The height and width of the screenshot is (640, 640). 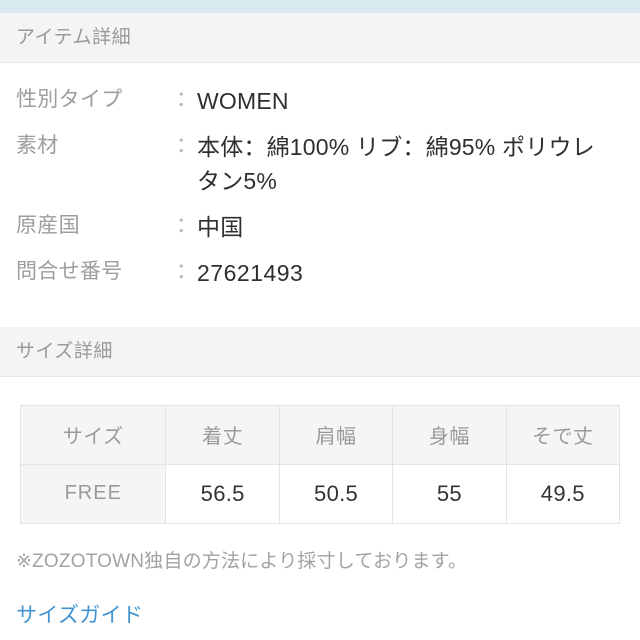 I want to click on spec-value-inquiry-number: 27621493, so click(x=250, y=273).